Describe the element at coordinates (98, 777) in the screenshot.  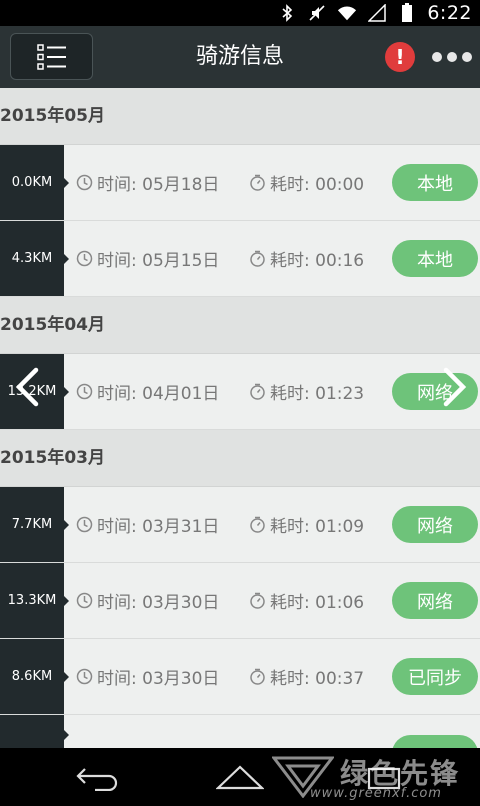
I see `back-icon` at that location.